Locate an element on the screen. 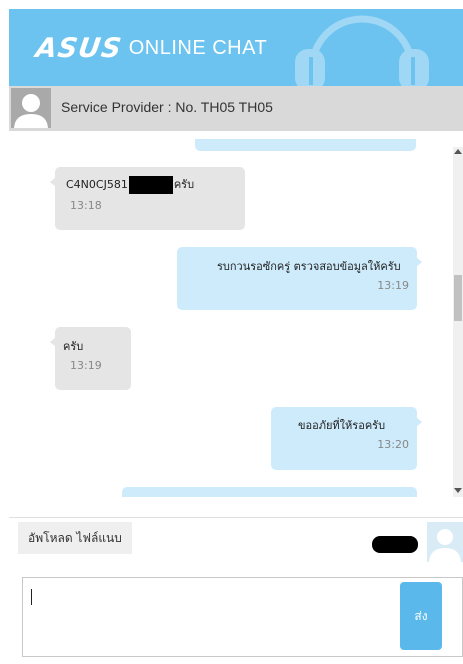 Image resolution: width=463 pixels, height=664 pixels. message-text: C4N0CJ581 ครับ is located at coordinates (130, 184).